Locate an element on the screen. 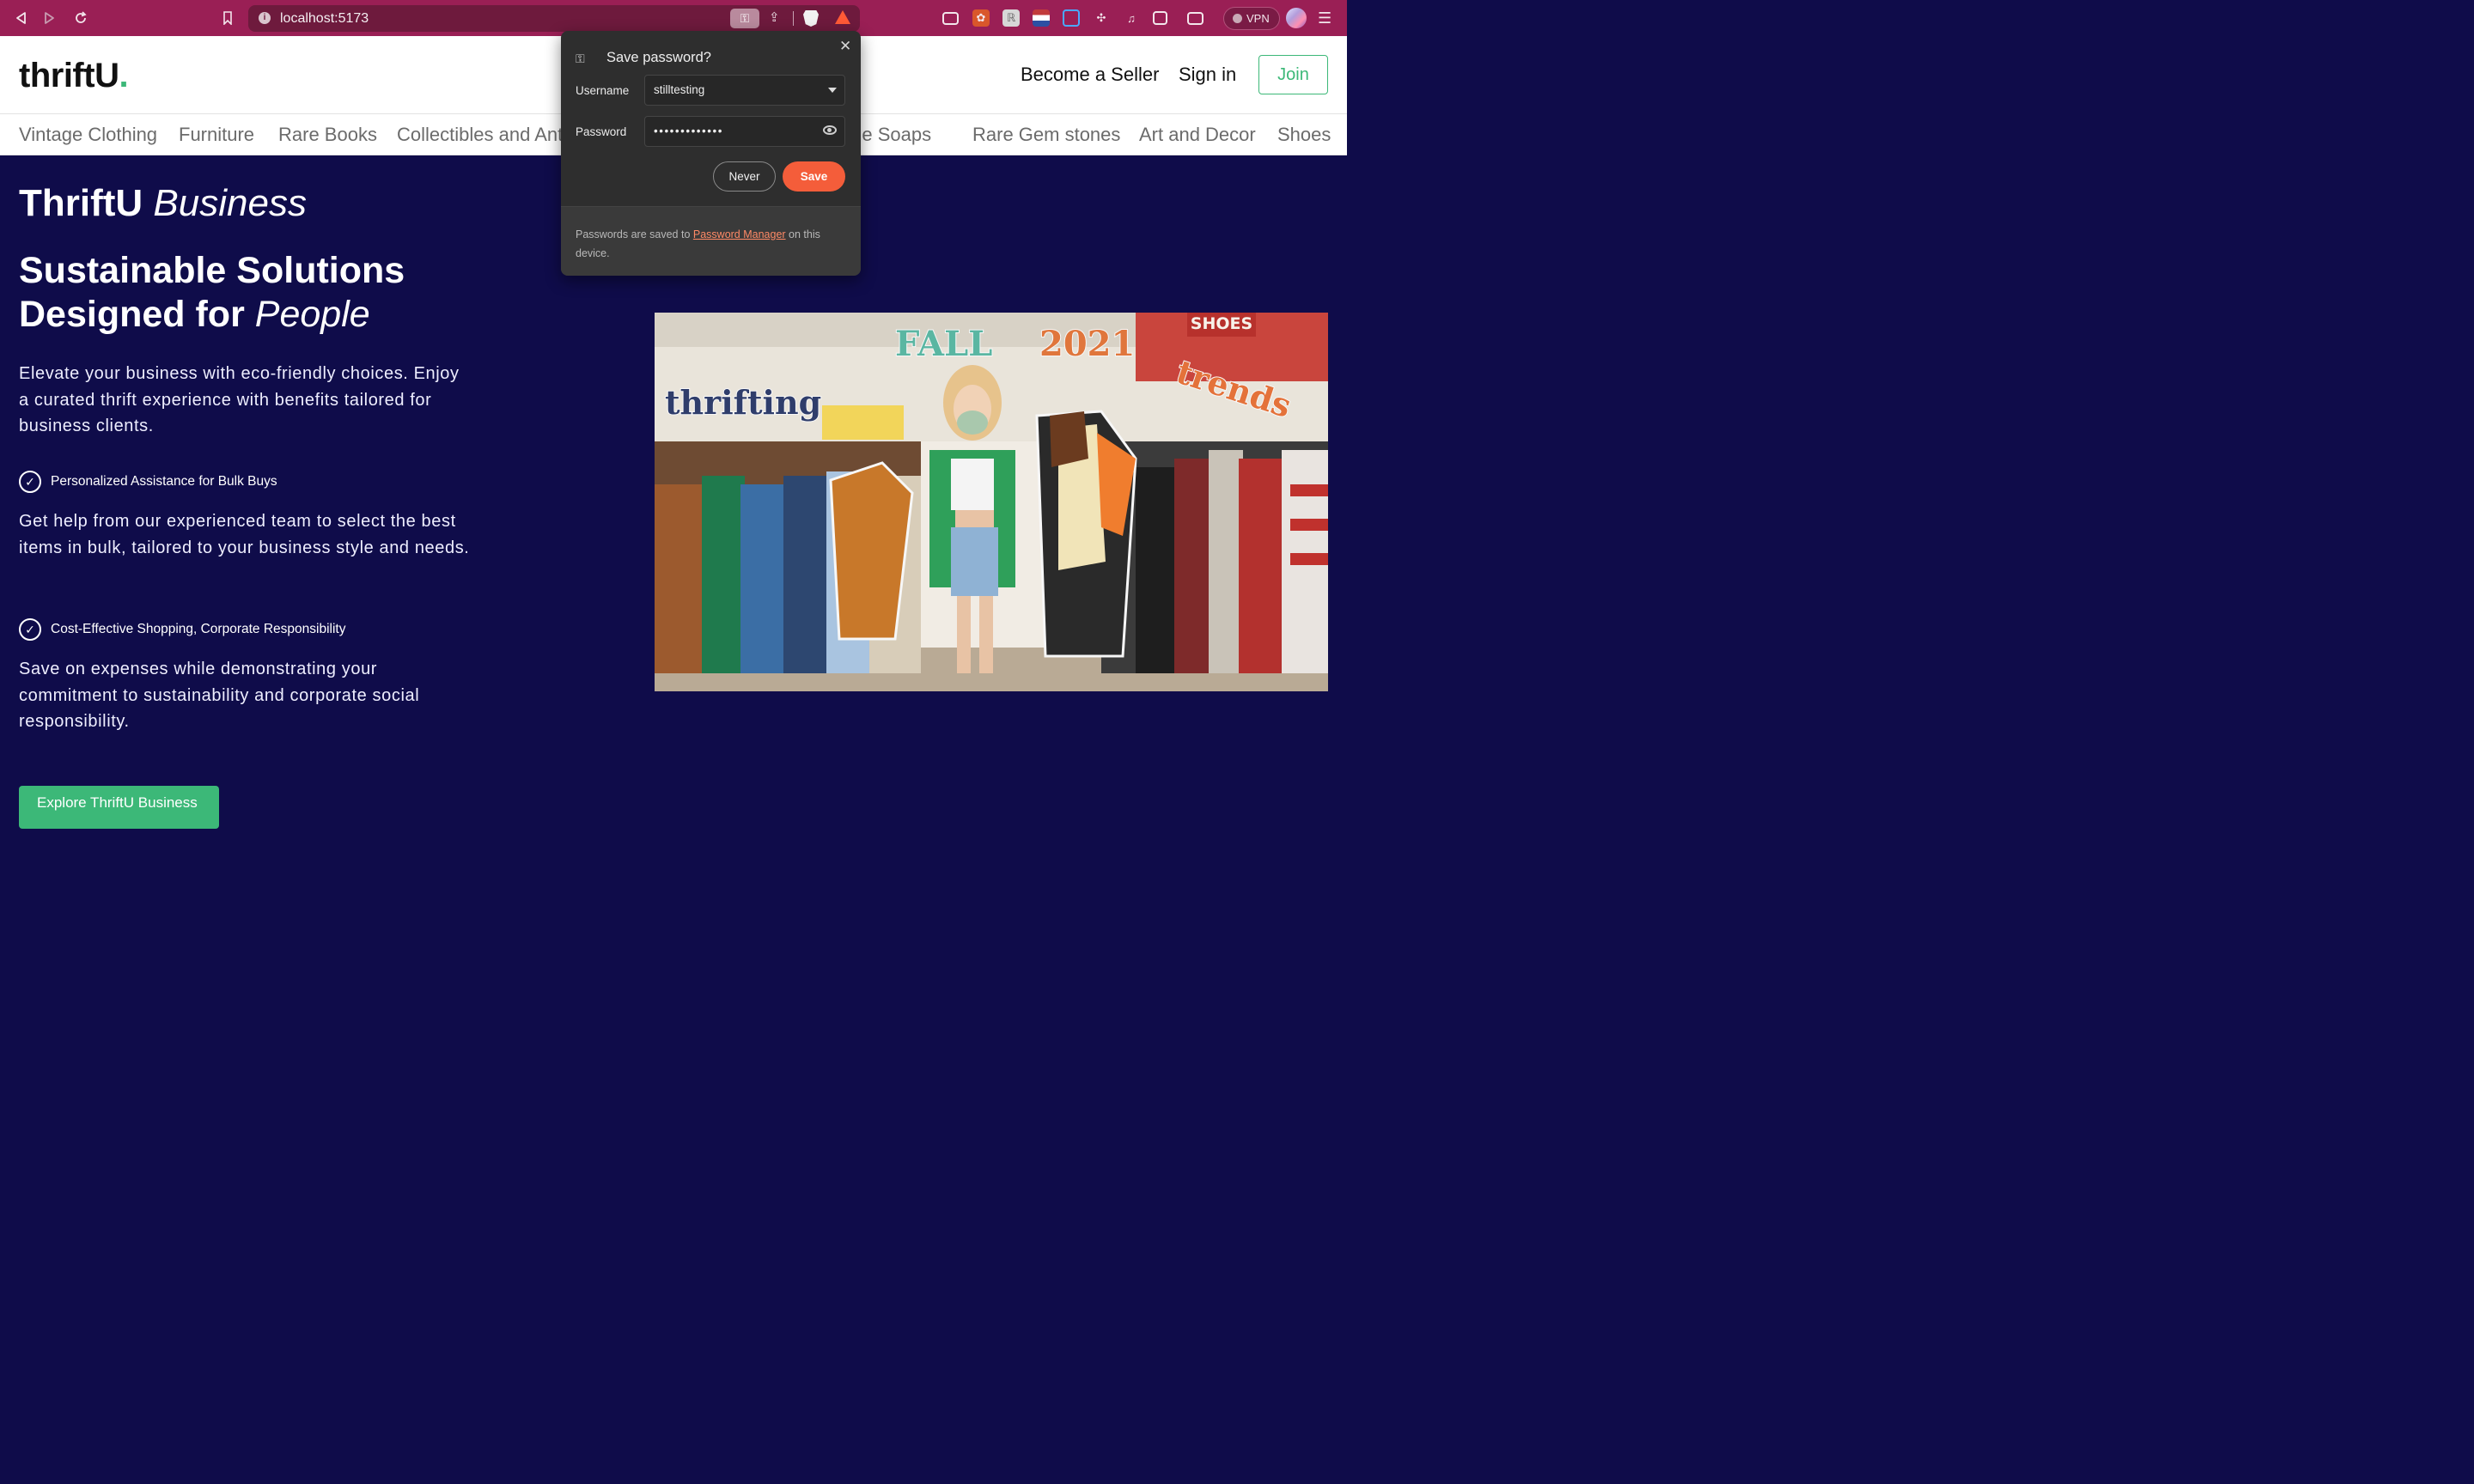 Image resolution: width=2474 pixels, height=1484 pixels. username-value: stilltesting is located at coordinates (679, 90).